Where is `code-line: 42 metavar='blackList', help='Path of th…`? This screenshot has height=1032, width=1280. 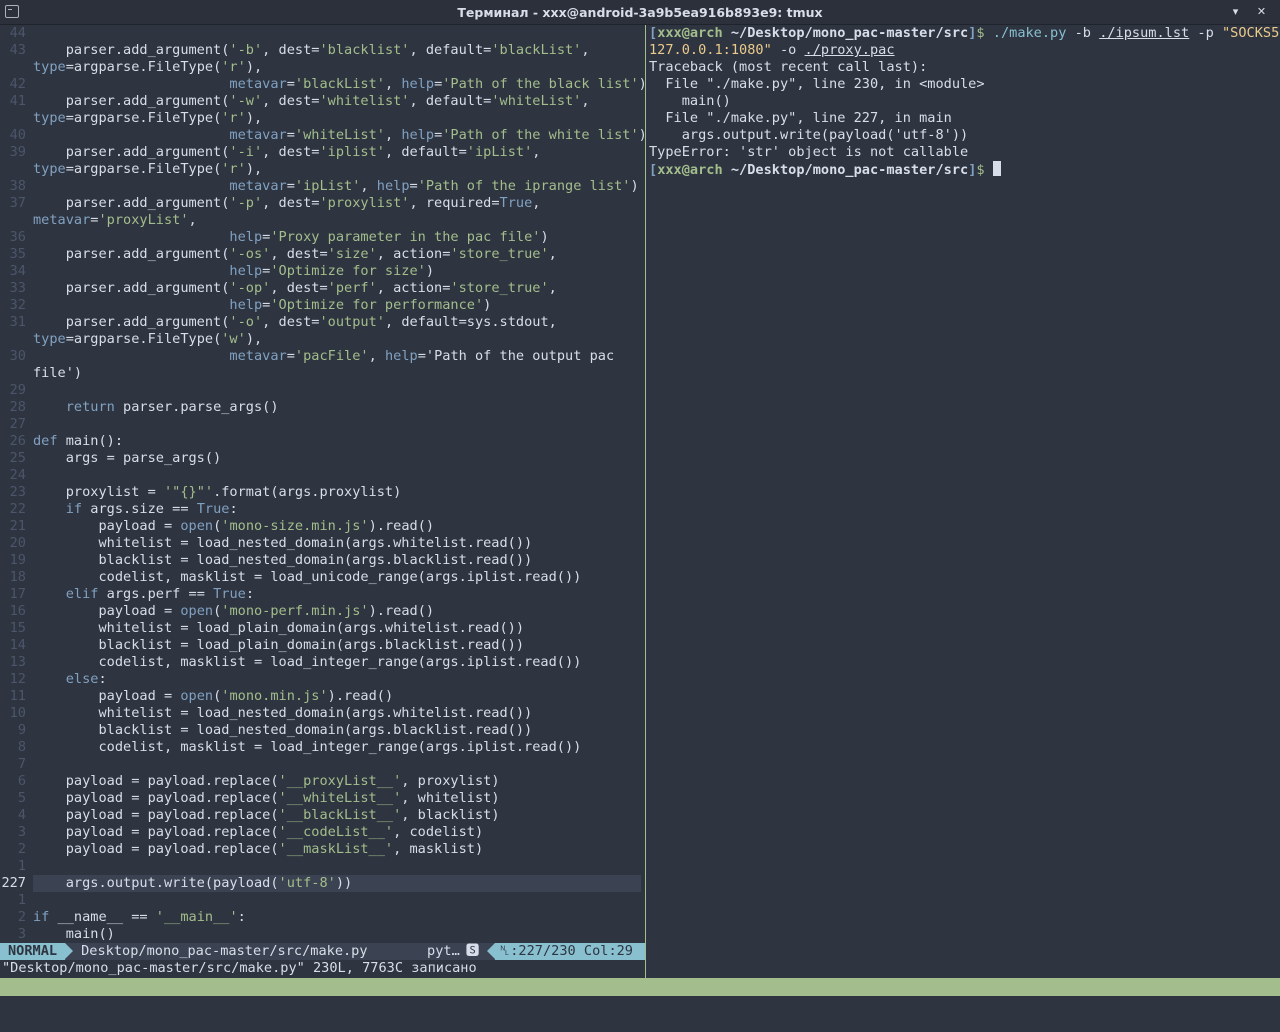
code-line: 42 metavar='blackList', help='Path of th… is located at coordinates (322, 84).